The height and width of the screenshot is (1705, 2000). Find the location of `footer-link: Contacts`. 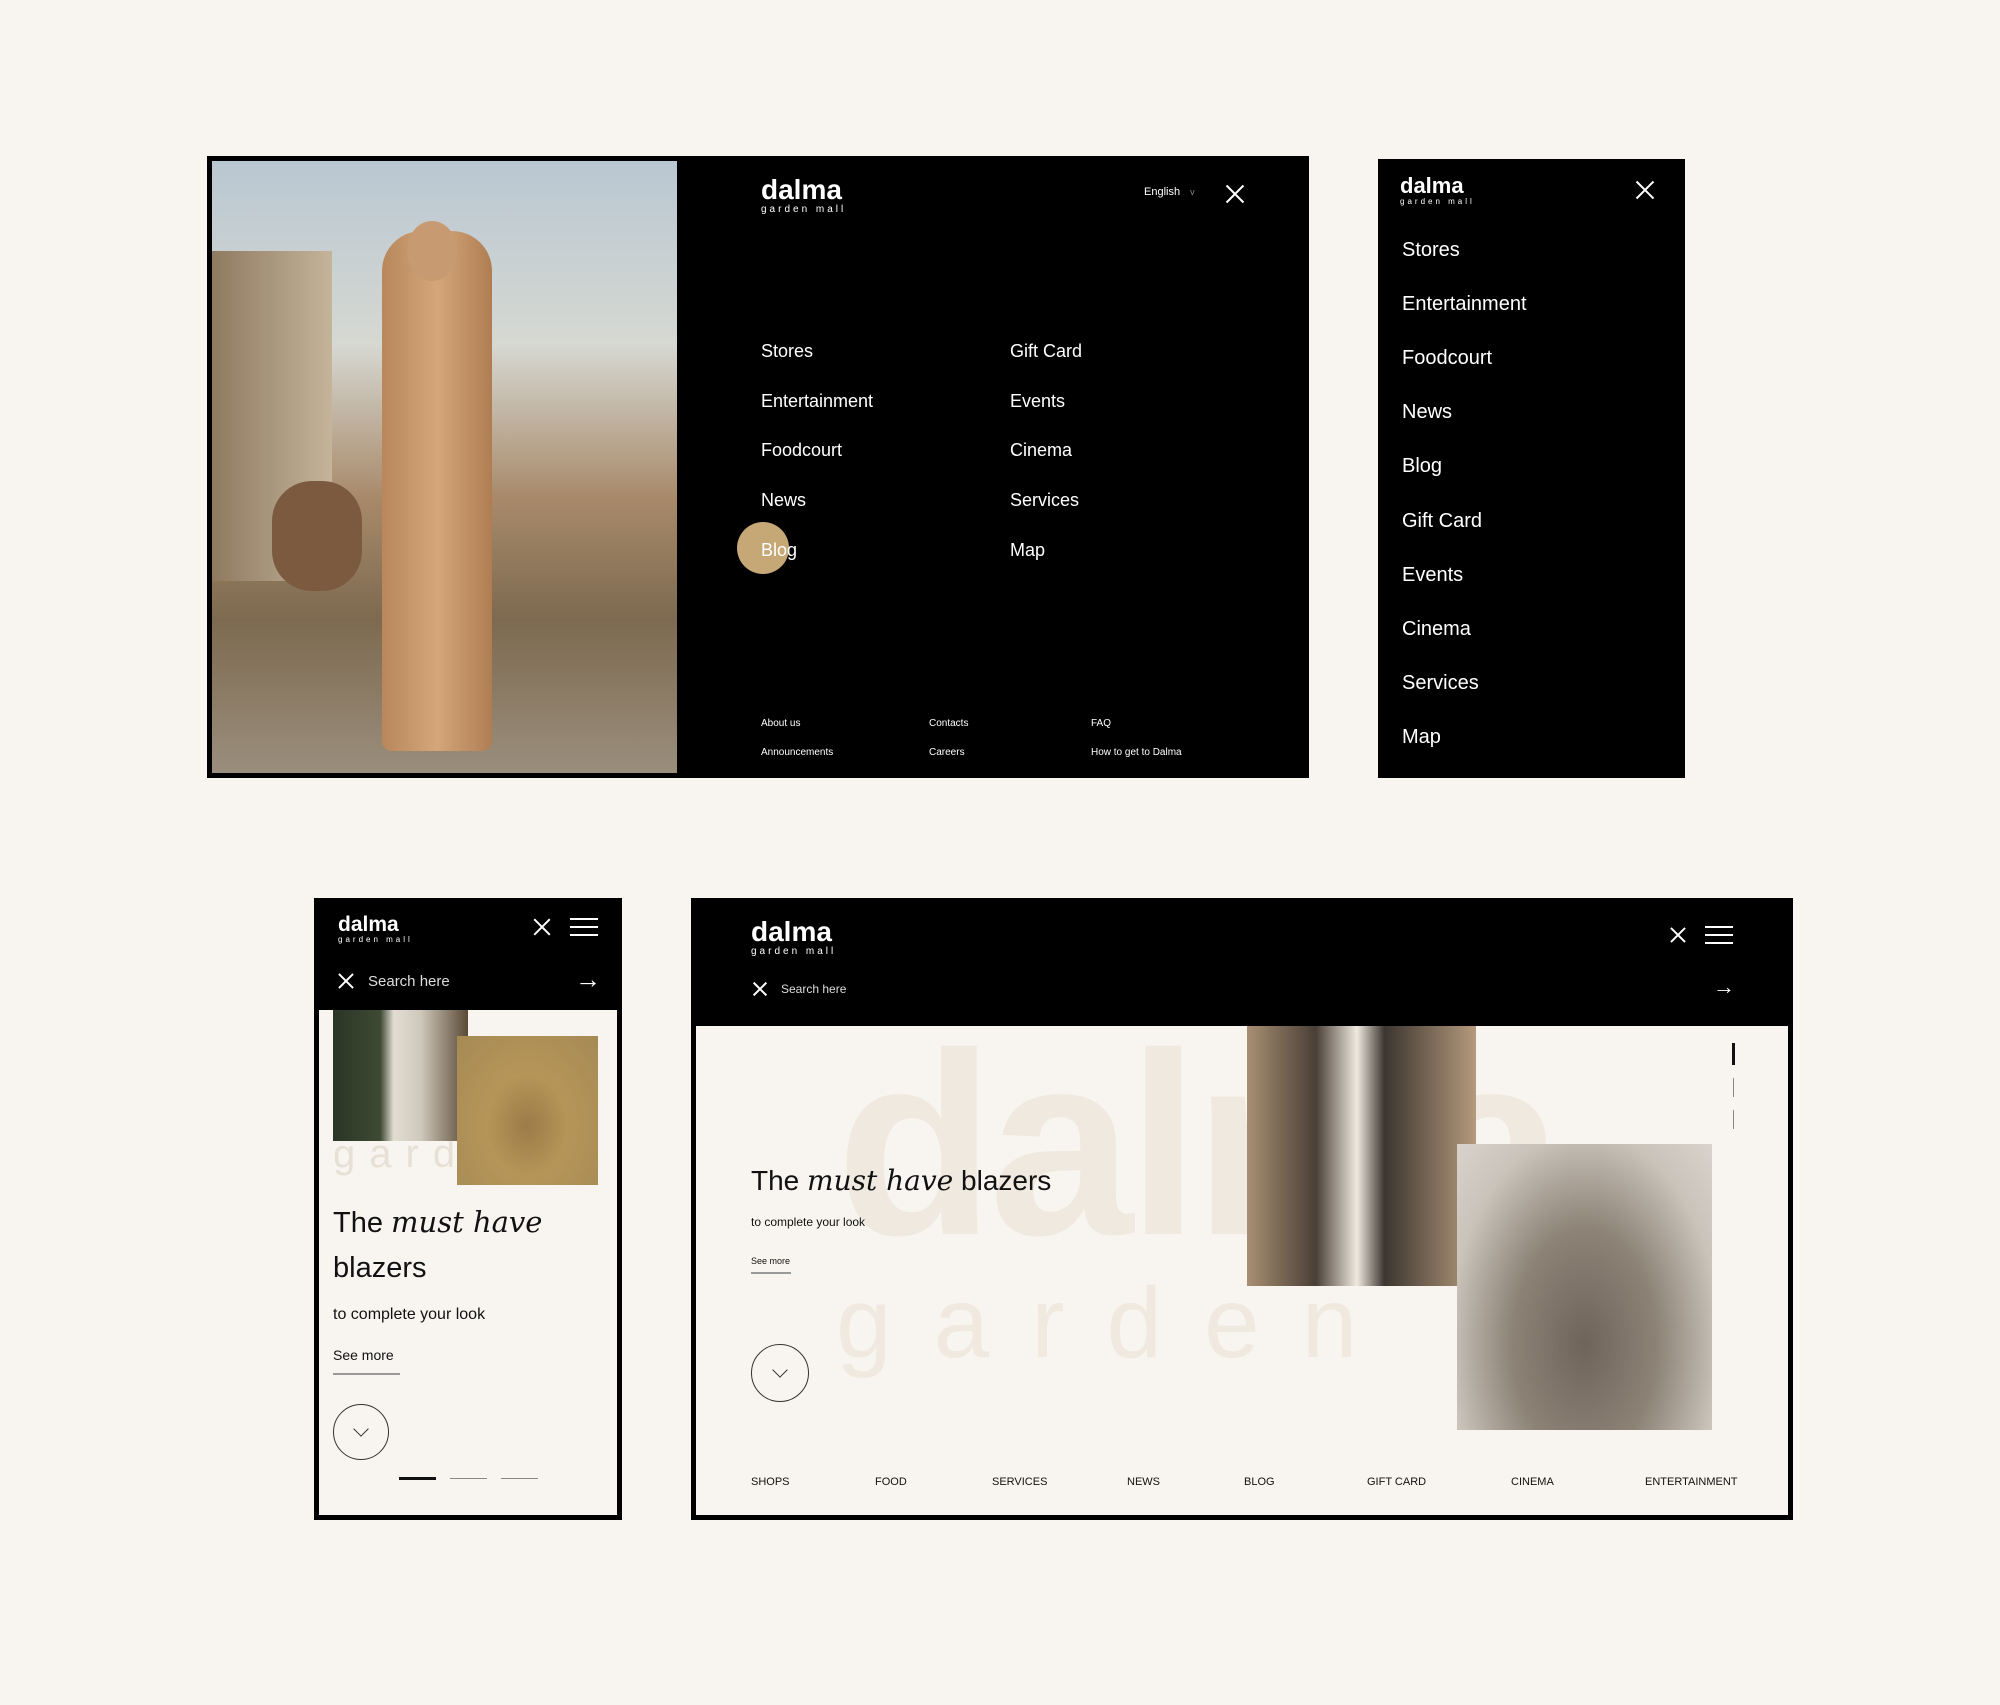

footer-link: Contacts is located at coordinates (948, 723).